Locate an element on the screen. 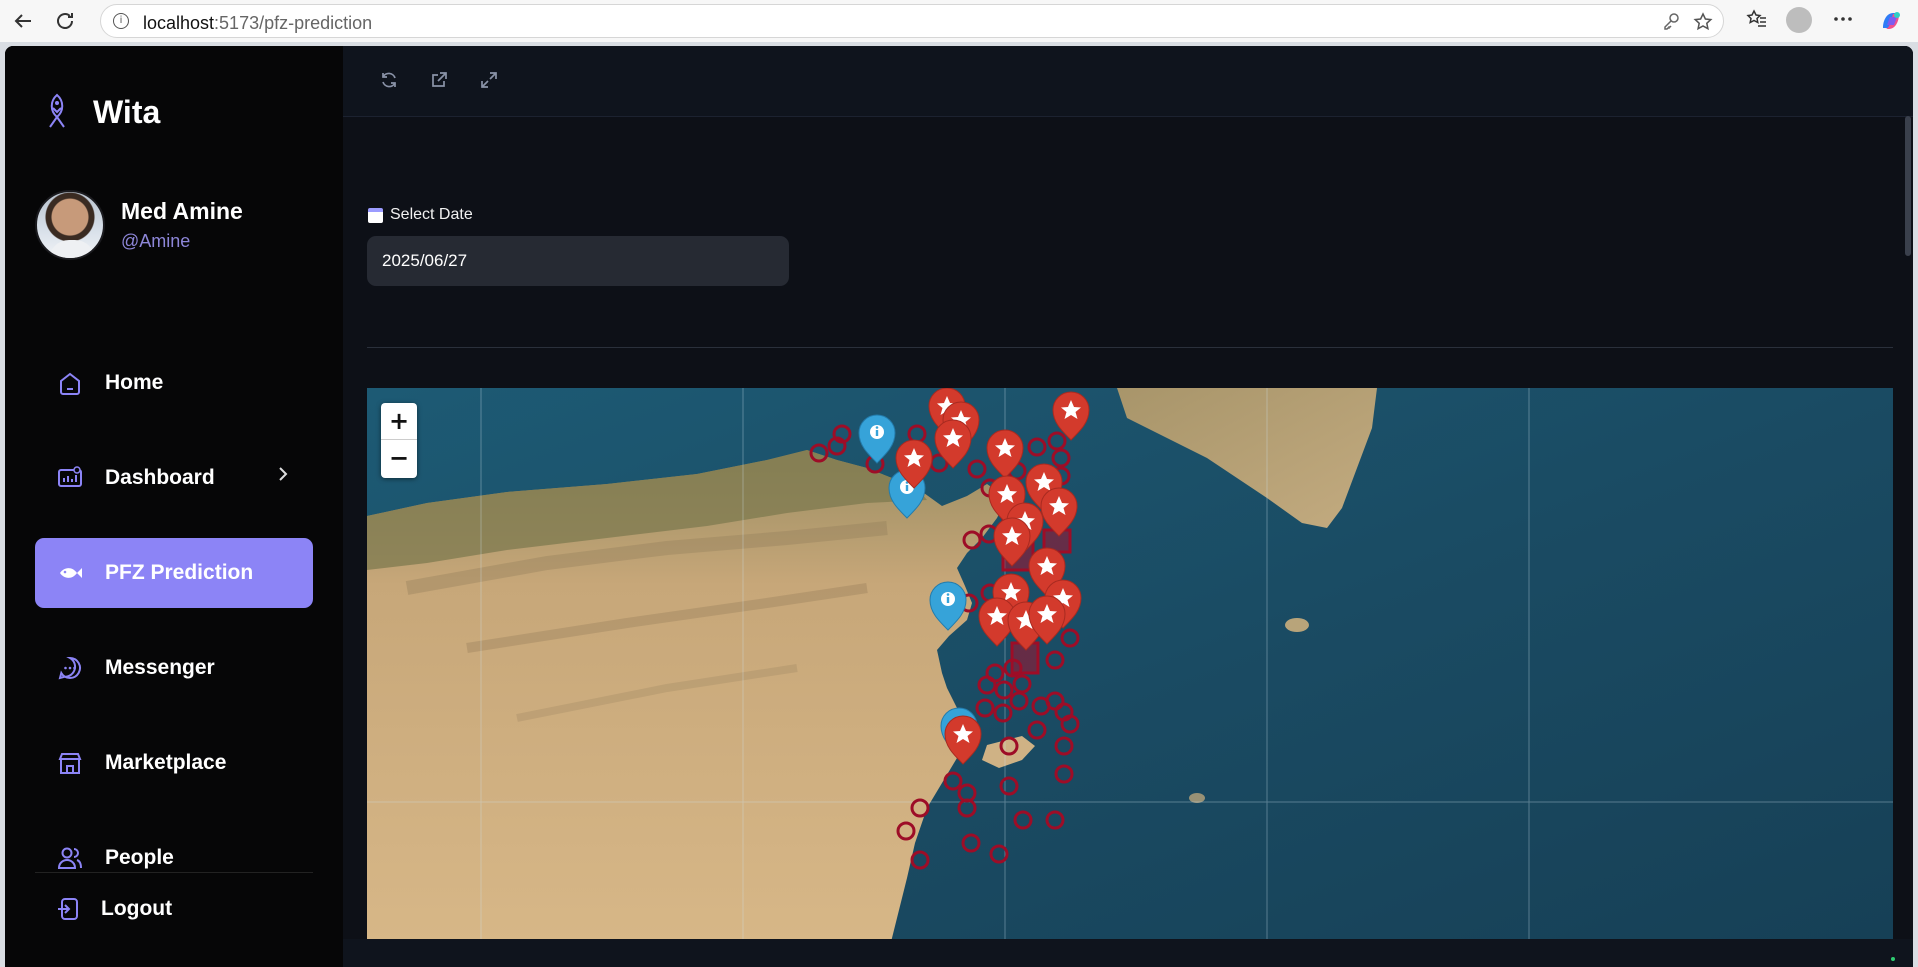 Image resolution: width=1918 pixels, height=967 pixels. browser-toolbar: i localhost:5173/pfz-prediction is located at coordinates (959, 21).